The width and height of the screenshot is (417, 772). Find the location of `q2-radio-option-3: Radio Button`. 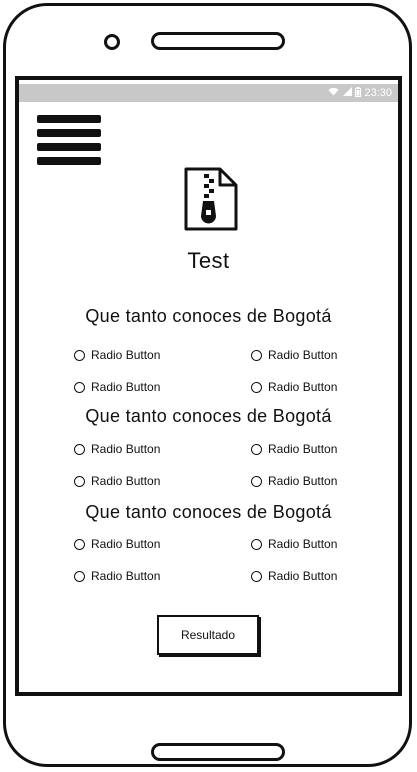

q2-radio-option-3: Radio Button is located at coordinates (117, 481).